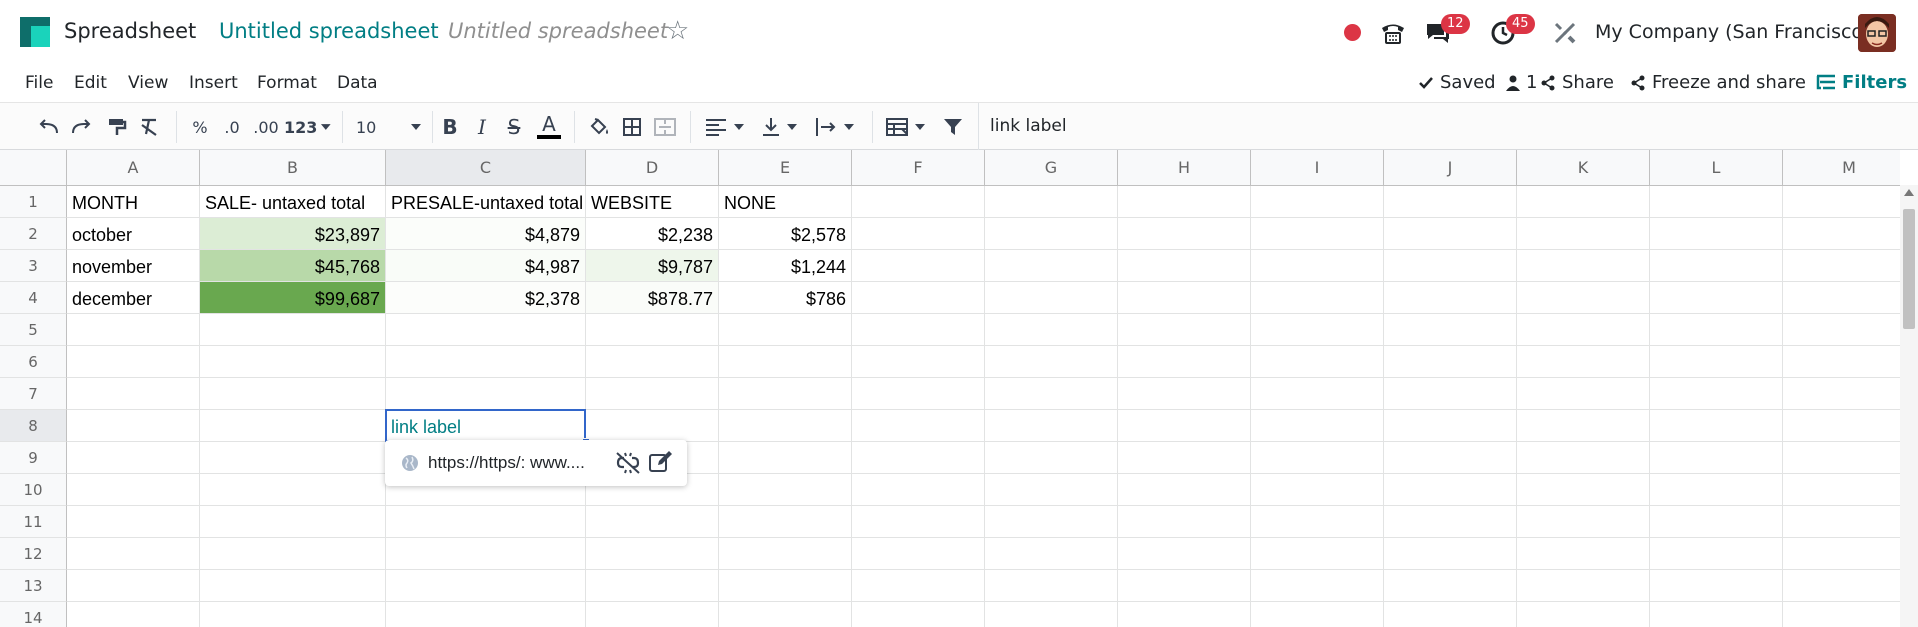 Image resolution: width=1918 pixels, height=627 pixels. What do you see at coordinates (1450, 394) in the screenshot?
I see `cell-j7` at bounding box center [1450, 394].